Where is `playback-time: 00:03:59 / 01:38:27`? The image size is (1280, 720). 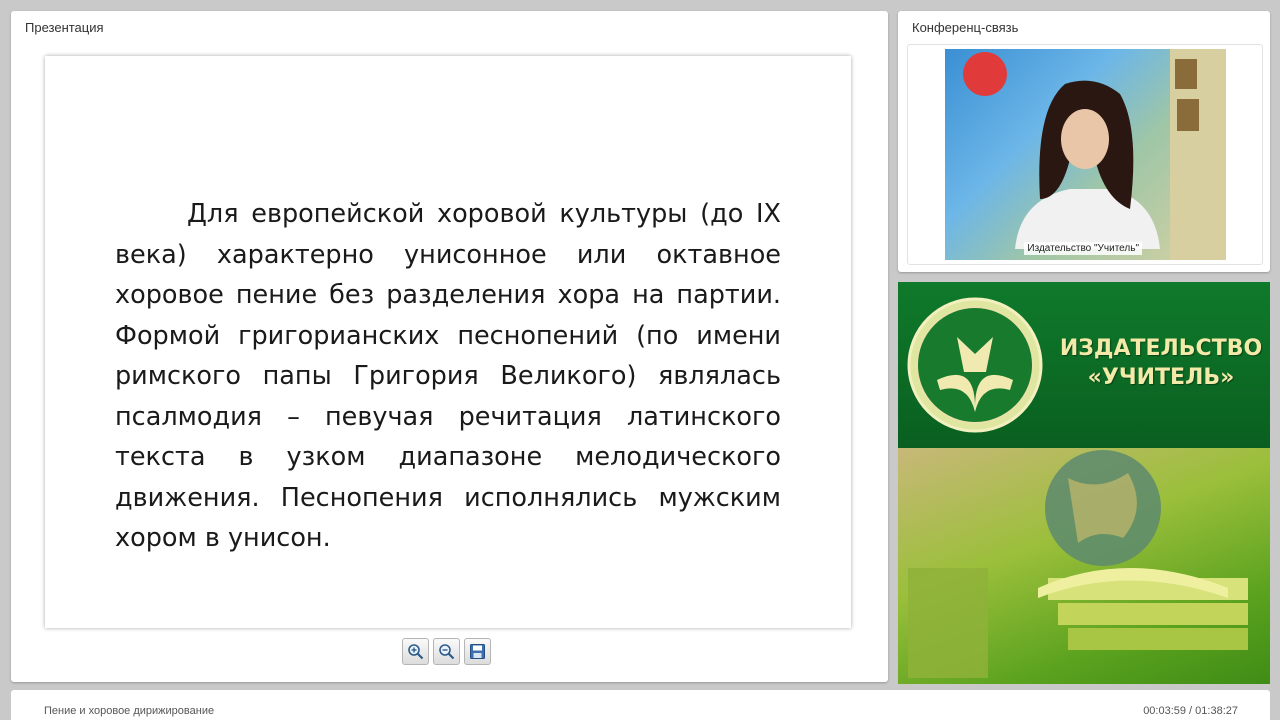
playback-time: 00:03:59 / 01:38:27 is located at coordinates (1190, 711).